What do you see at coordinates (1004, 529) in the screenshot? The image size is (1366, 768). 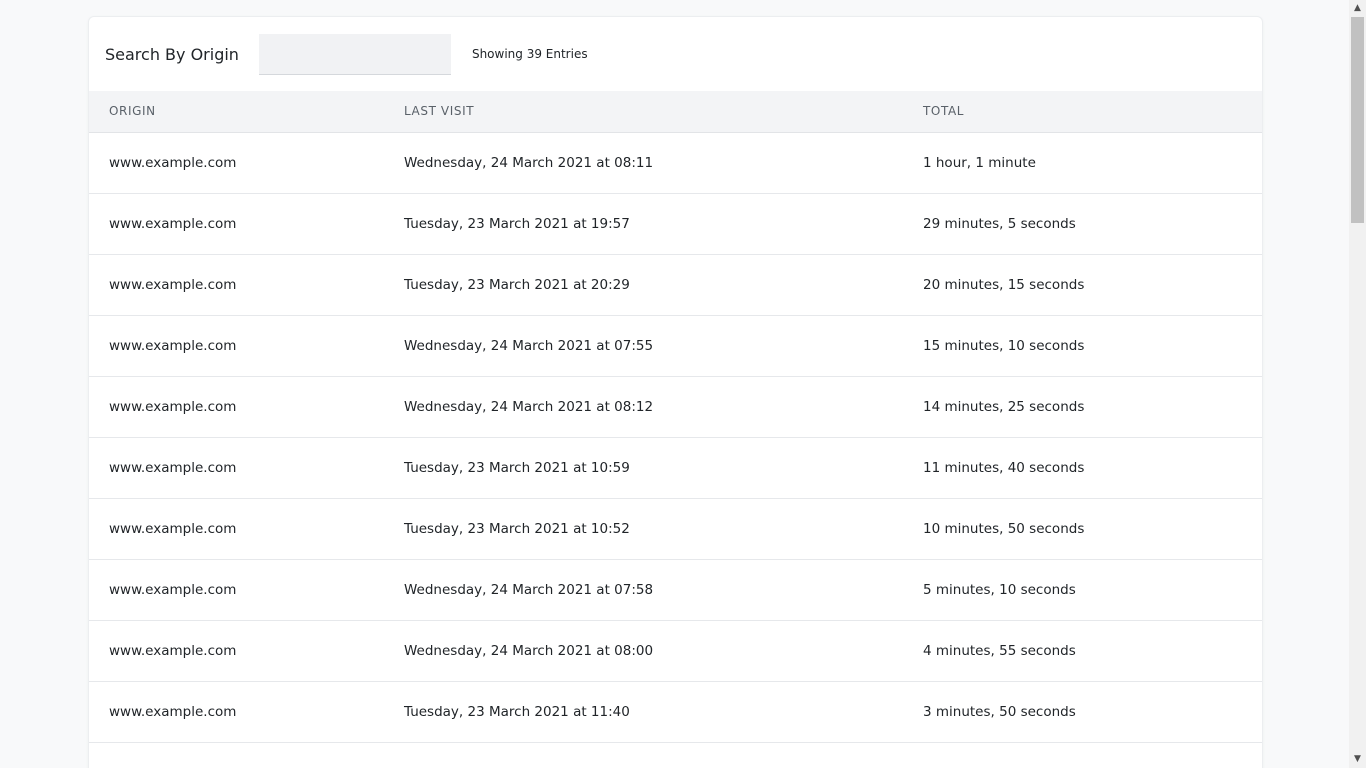 I see `cell-total: 10 minutes, 50 seconds` at bounding box center [1004, 529].